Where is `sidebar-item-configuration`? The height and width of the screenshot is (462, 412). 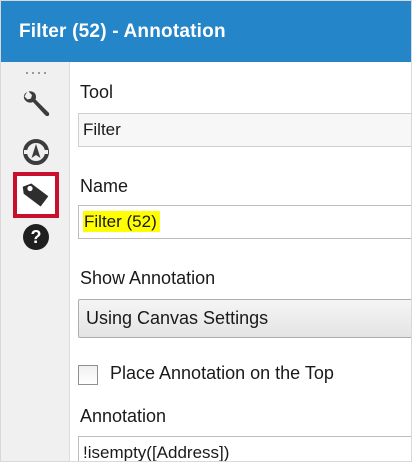
sidebar-item-configuration is located at coordinates (36, 104).